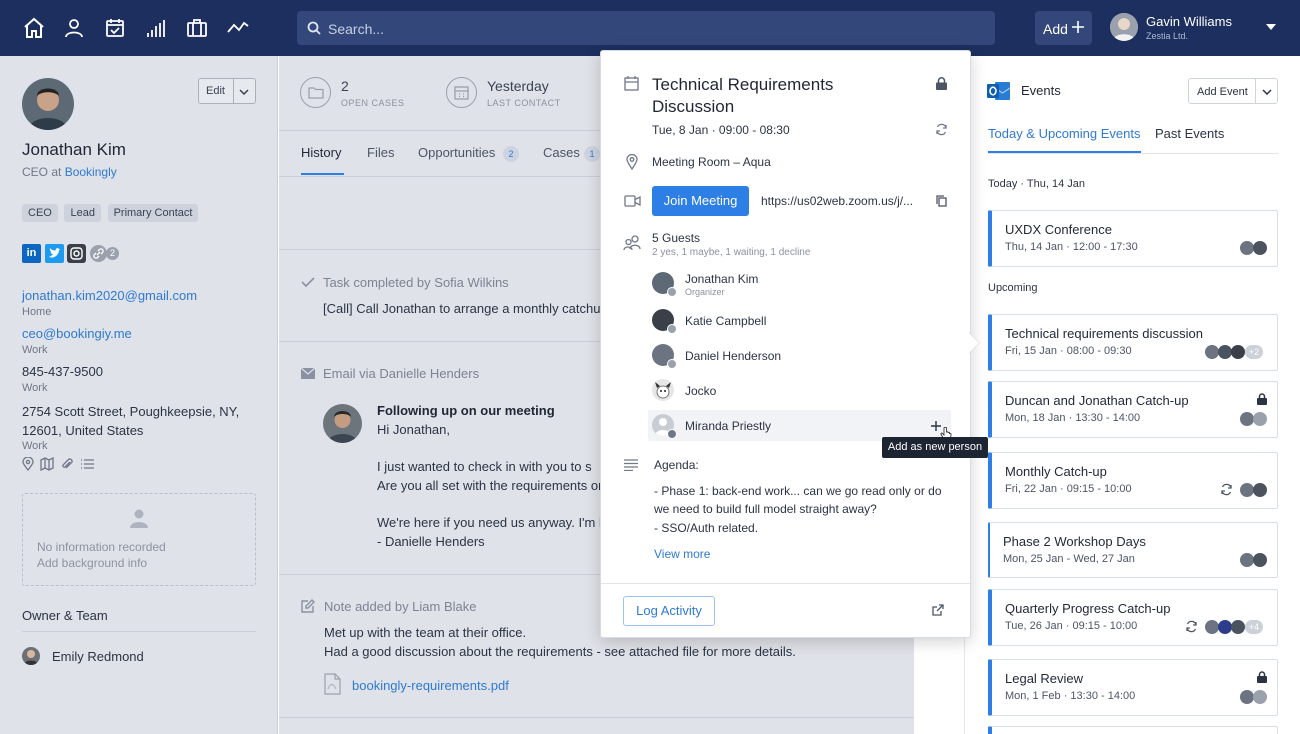  What do you see at coordinates (669, 611) in the screenshot?
I see `log-activity-button: Log Activity` at bounding box center [669, 611].